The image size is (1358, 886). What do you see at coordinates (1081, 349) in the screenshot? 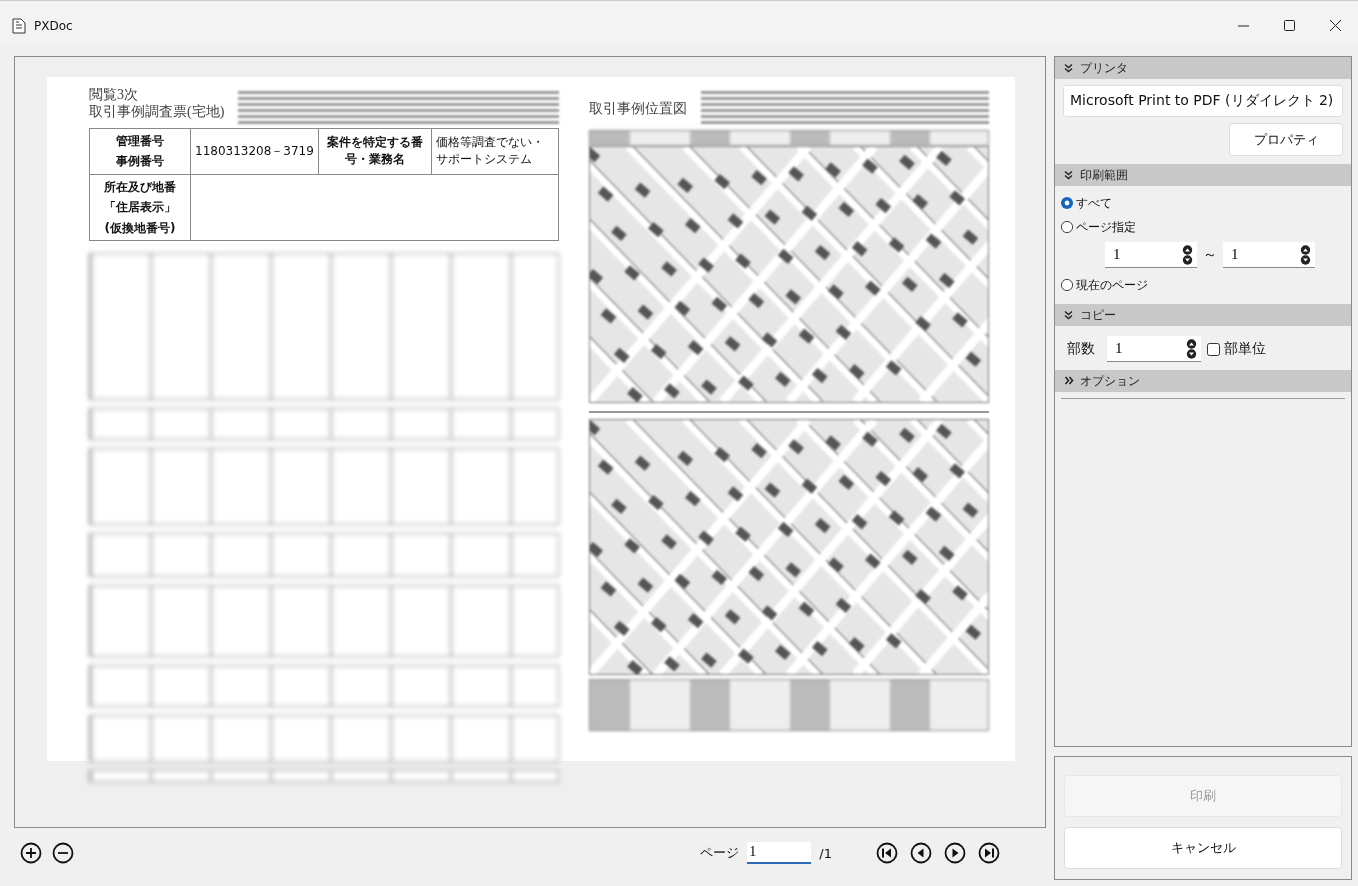
I see `copies-label: 部数` at bounding box center [1081, 349].